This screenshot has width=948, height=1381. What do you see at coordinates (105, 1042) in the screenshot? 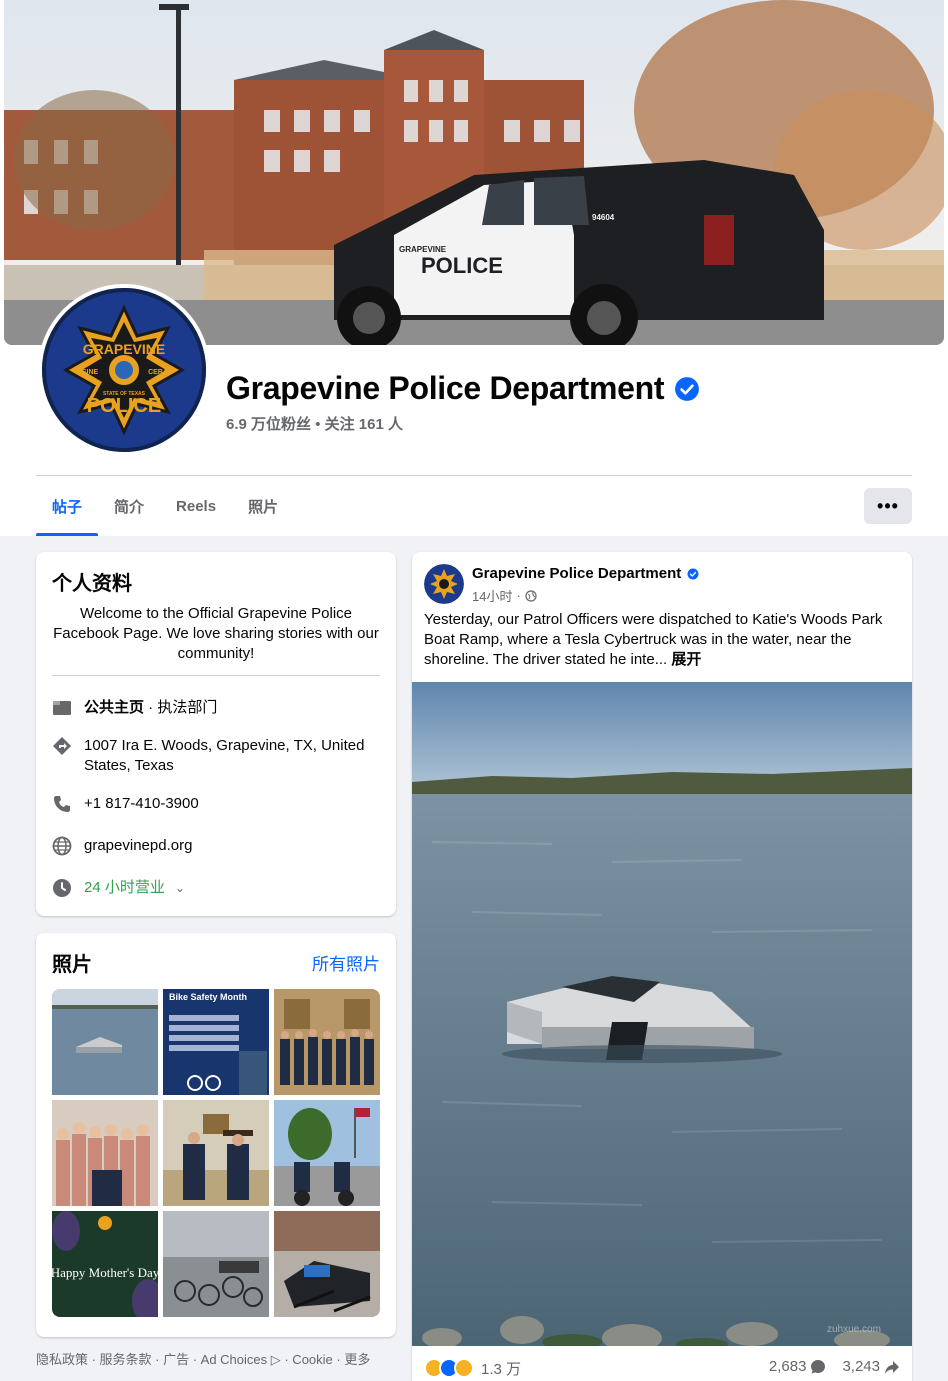
I see `photo-cybertruck` at bounding box center [105, 1042].